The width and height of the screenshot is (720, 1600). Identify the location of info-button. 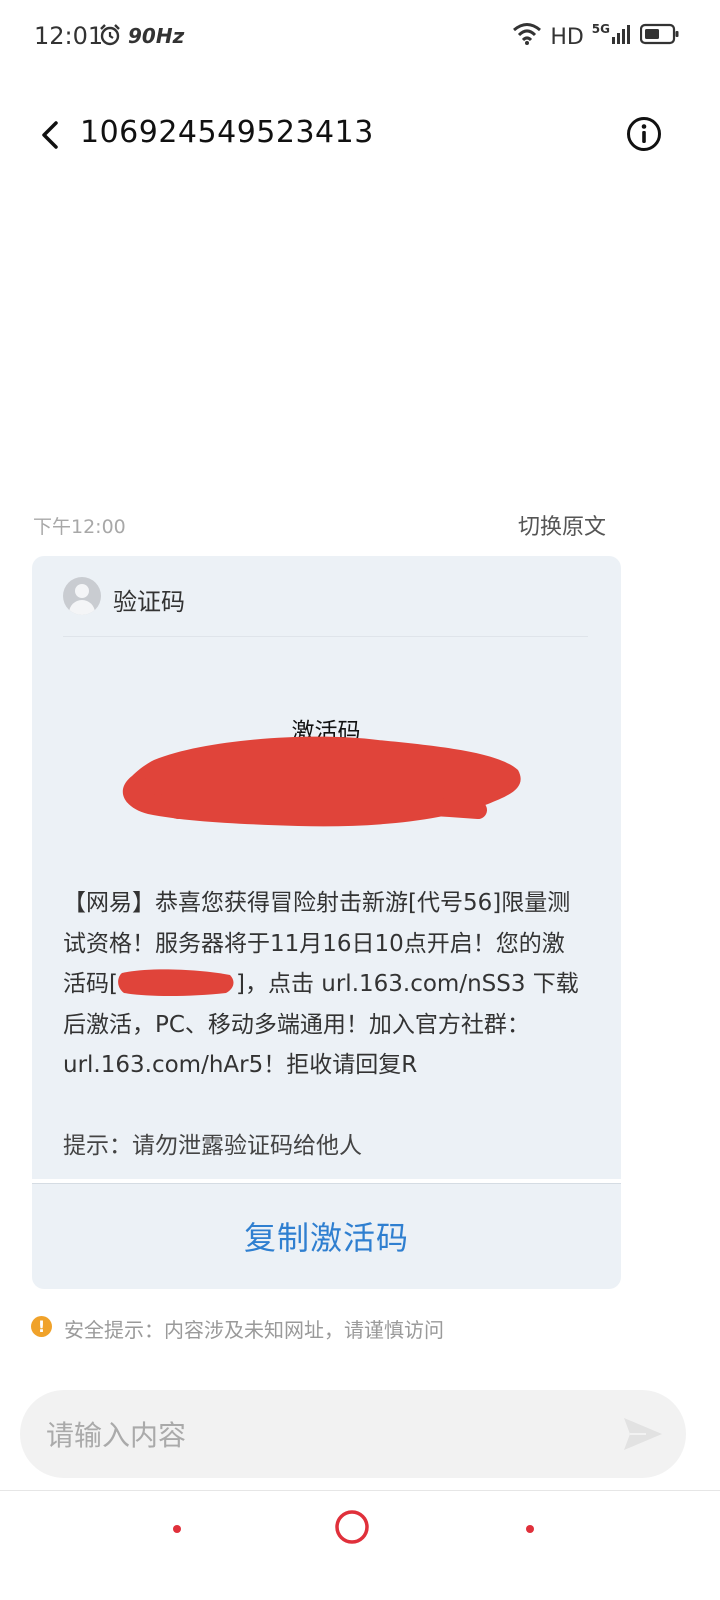
(643, 133).